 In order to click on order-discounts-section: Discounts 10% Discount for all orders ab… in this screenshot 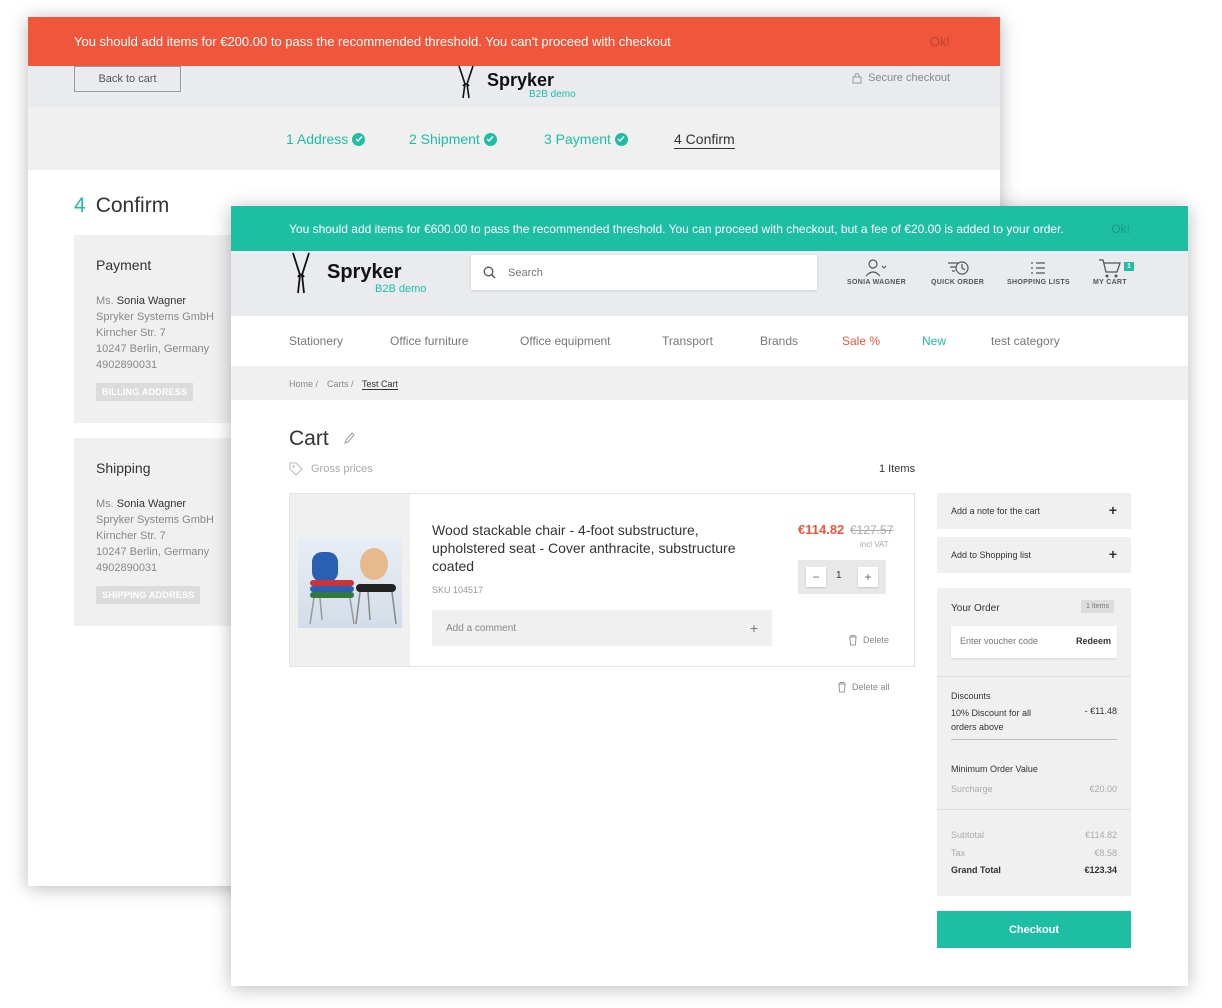, I will do `click(1034, 743)`.